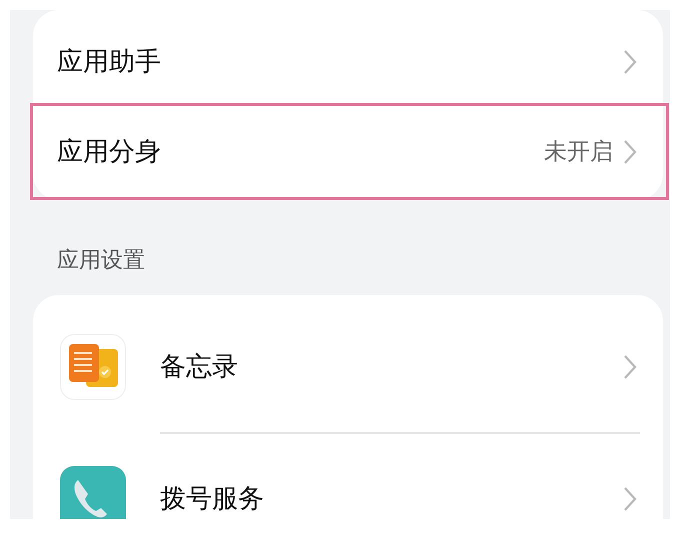 The width and height of the screenshot is (681, 536). What do you see at coordinates (578, 152) in the screenshot?
I see `row-value: 未开启` at bounding box center [578, 152].